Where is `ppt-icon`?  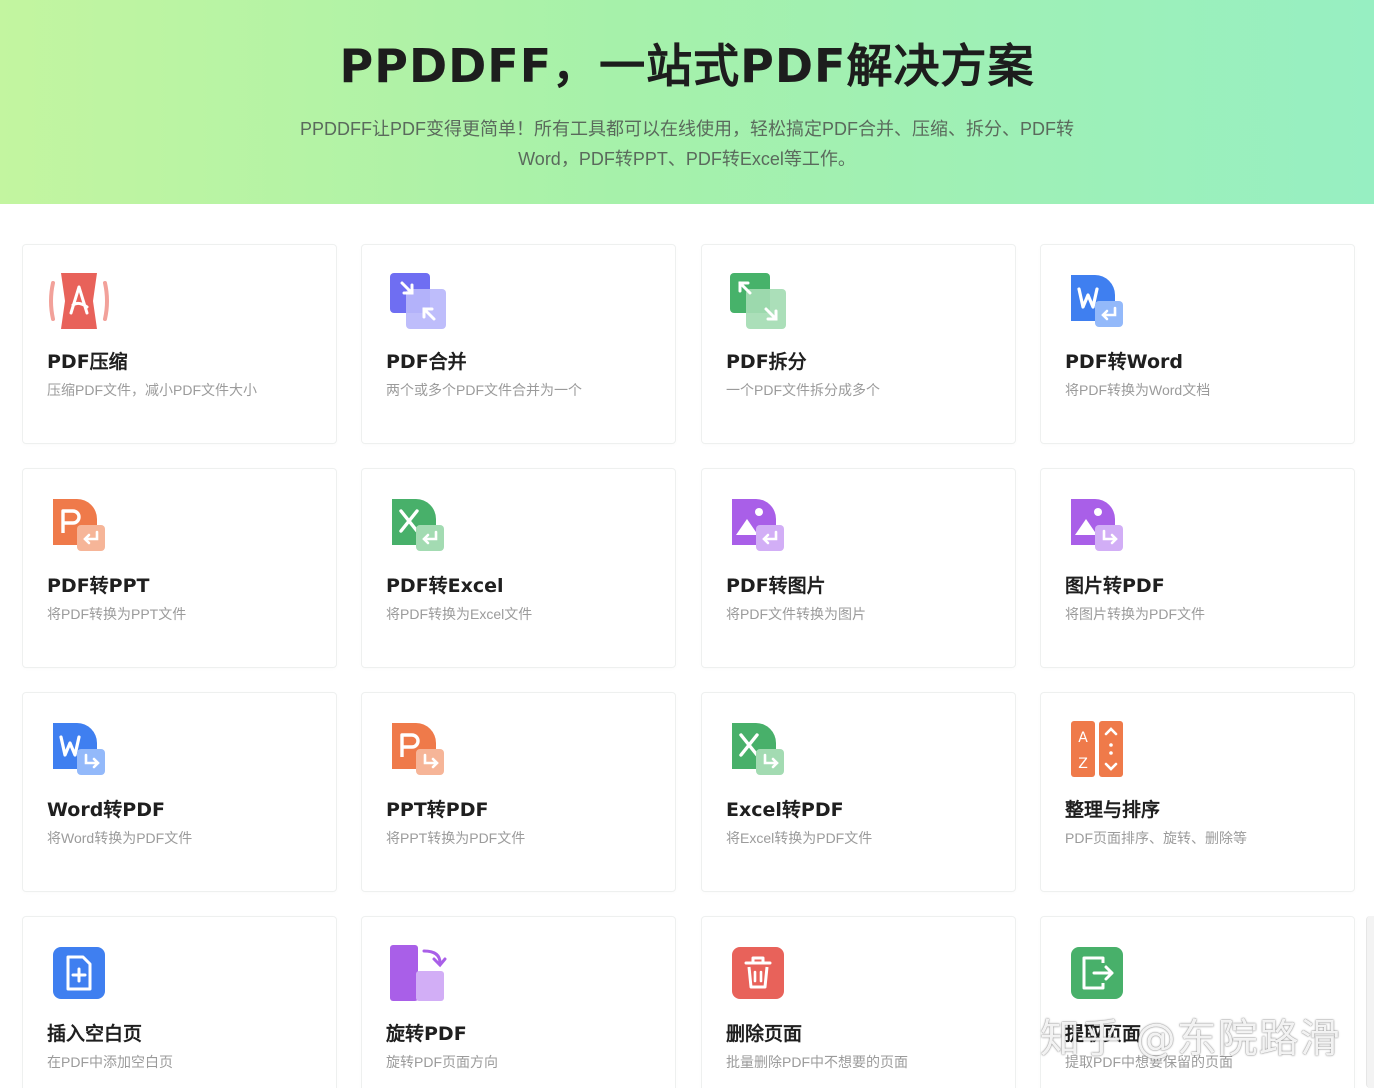
ppt-icon is located at coordinates (79, 525).